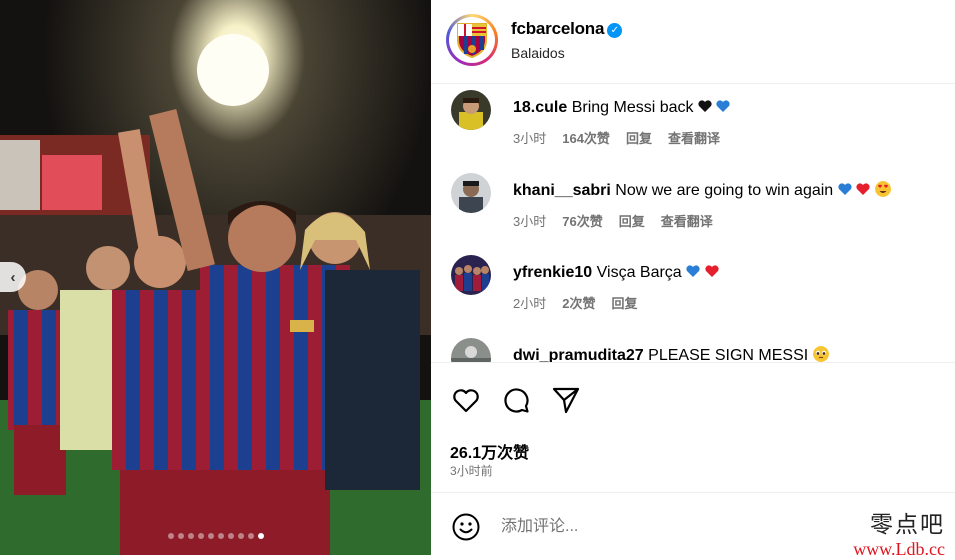  I want to click on comment-like-count: 2次赞, so click(578, 302).